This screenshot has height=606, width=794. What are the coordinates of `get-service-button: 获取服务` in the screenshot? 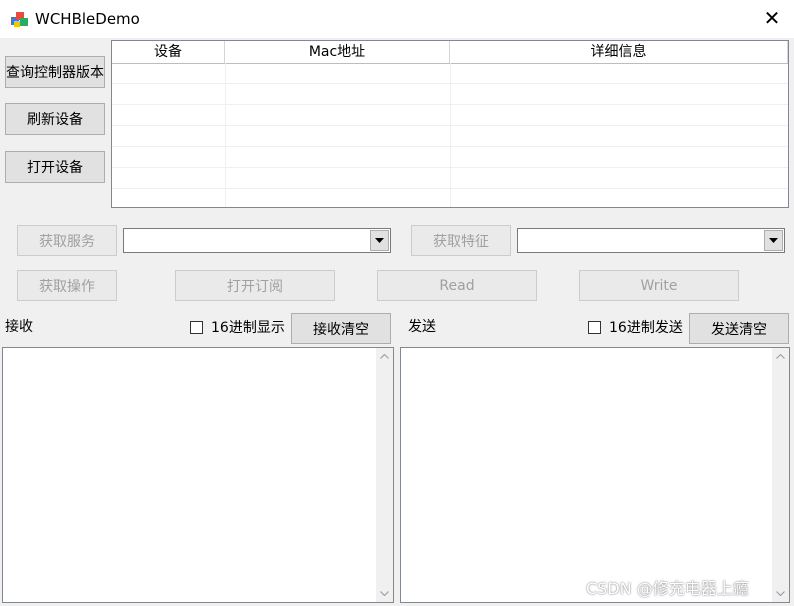 It's located at (67, 240).